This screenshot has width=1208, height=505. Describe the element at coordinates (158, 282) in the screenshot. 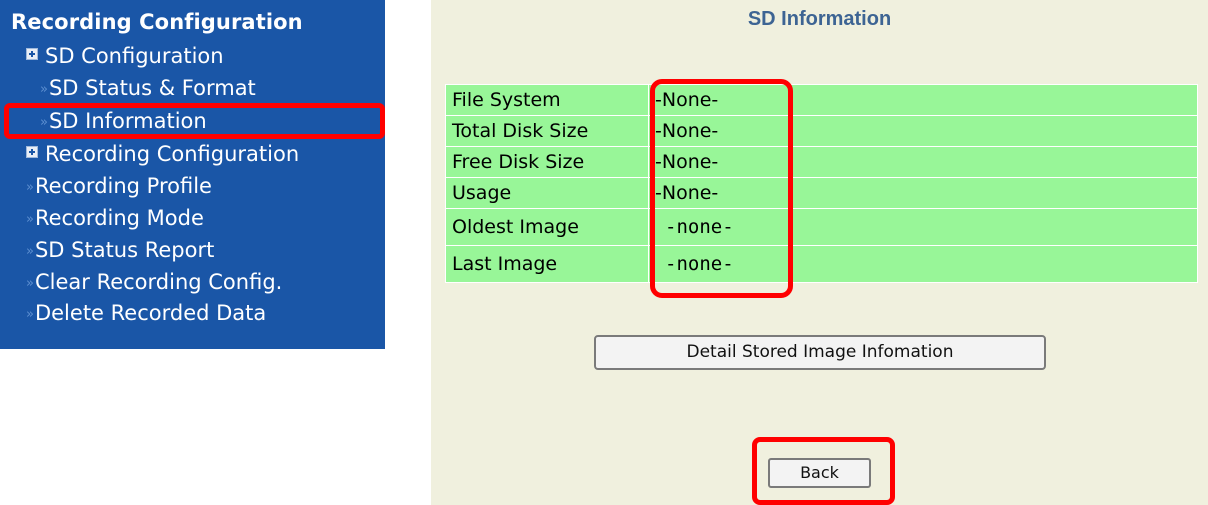

I see `sidebar-item-label: Clear Recording Config.` at that location.